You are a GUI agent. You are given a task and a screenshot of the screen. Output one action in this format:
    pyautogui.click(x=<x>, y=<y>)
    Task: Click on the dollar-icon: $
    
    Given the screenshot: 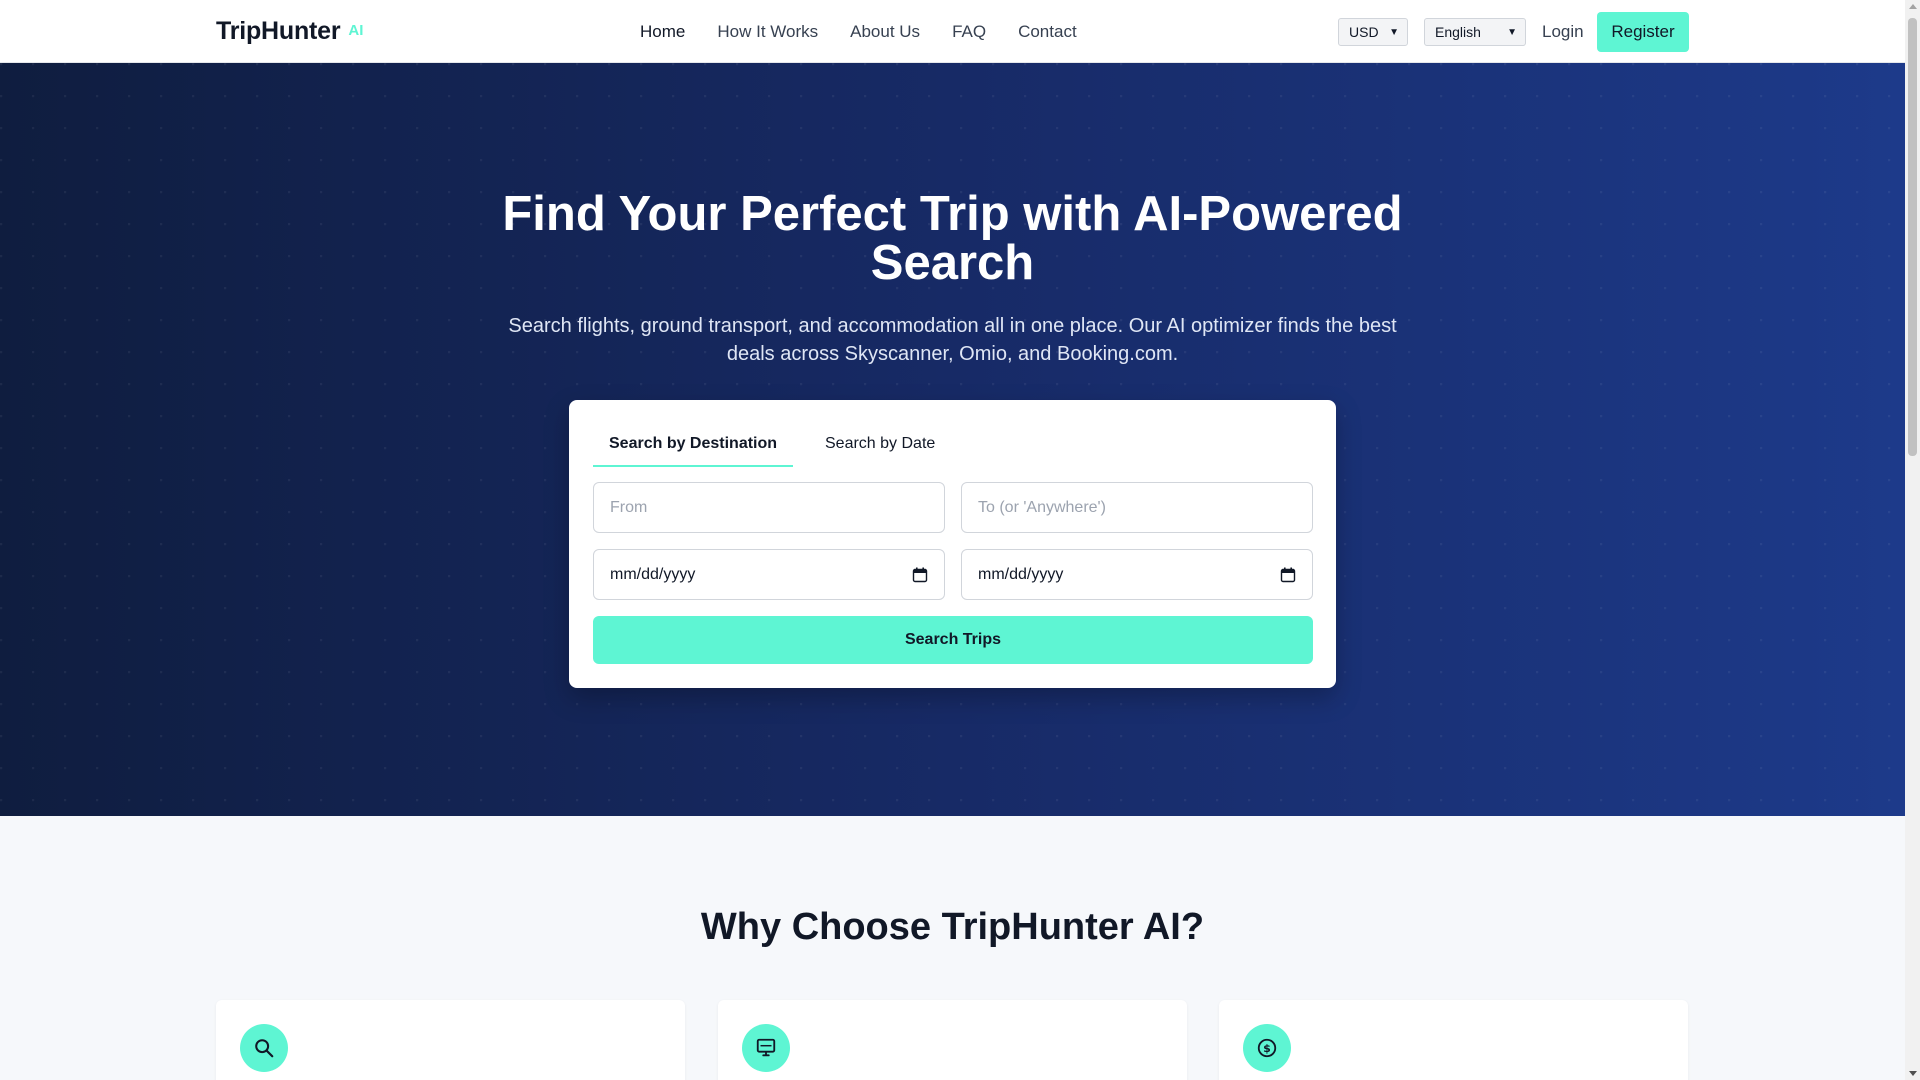 What is the action you would take?
    pyautogui.click(x=1267, y=1048)
    